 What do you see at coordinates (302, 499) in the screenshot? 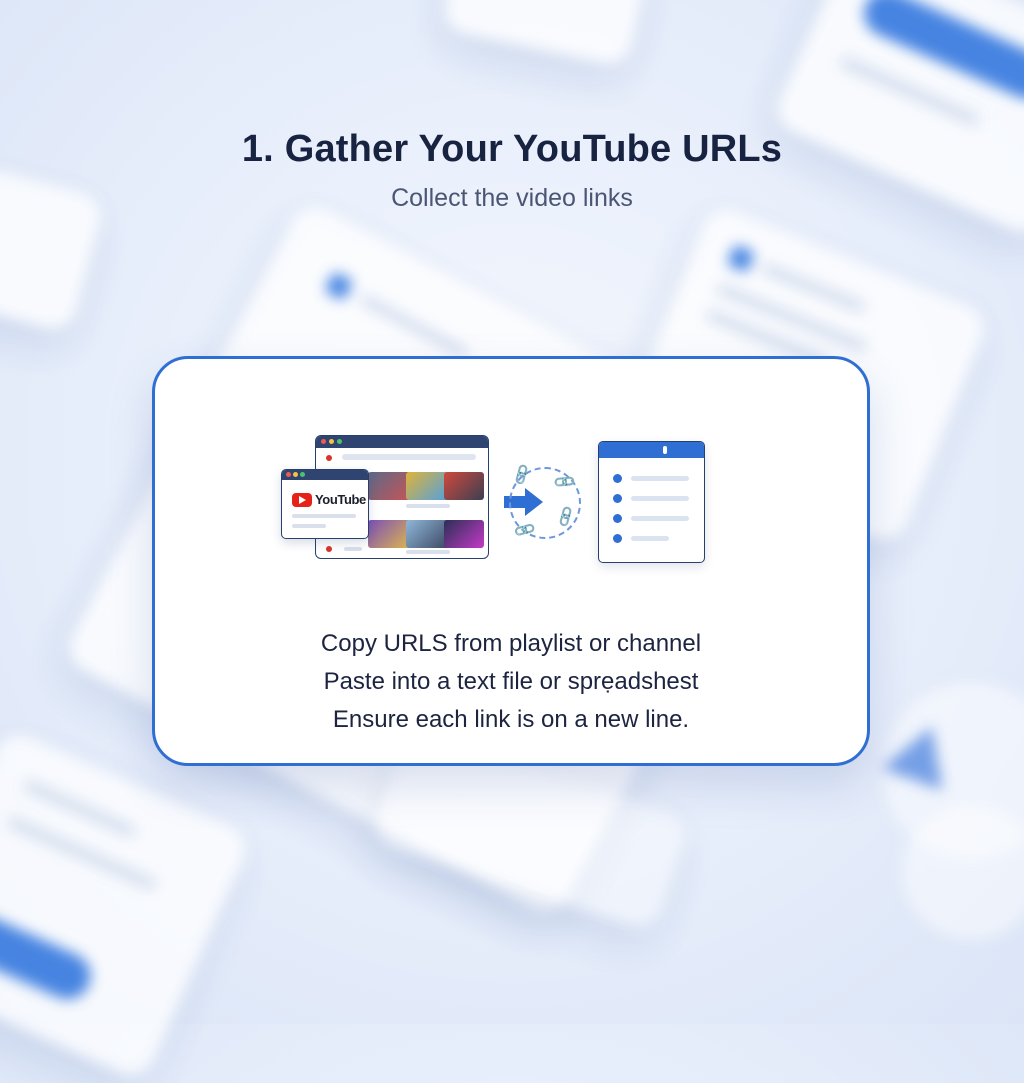
I see `play-icon` at bounding box center [302, 499].